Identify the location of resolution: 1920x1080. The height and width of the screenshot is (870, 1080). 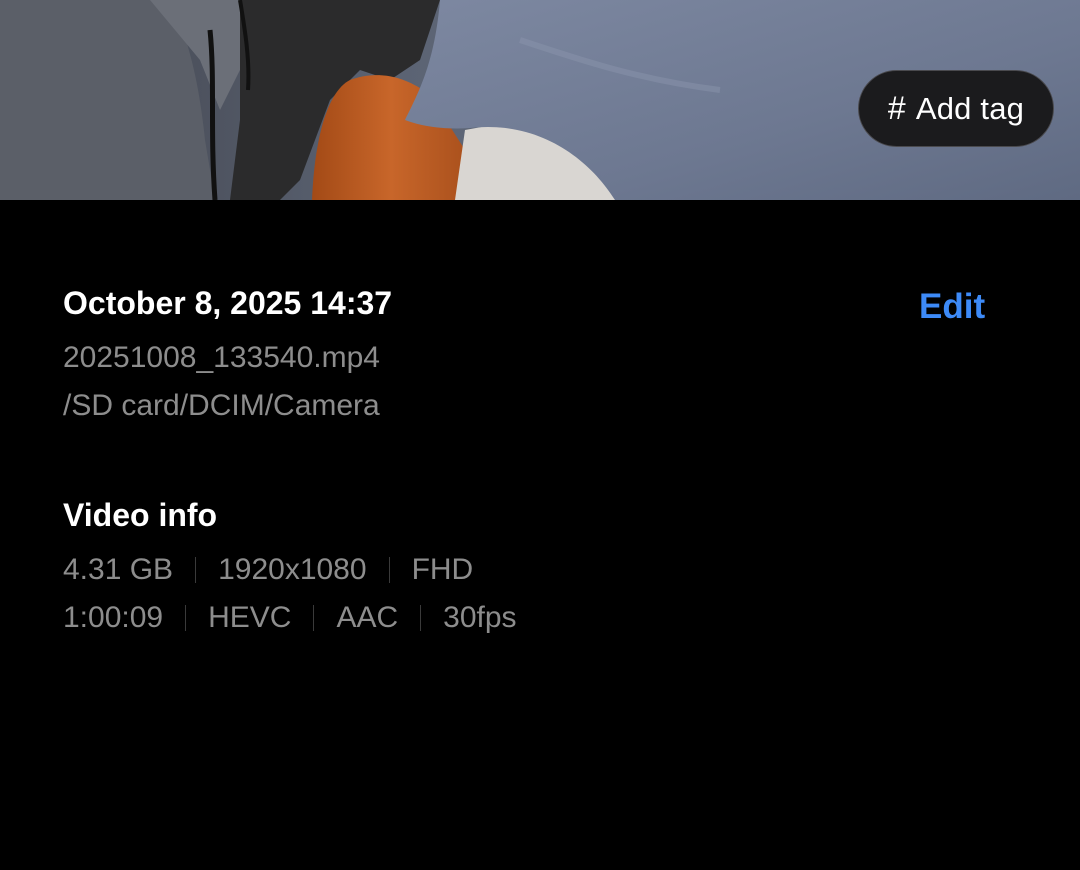
(292, 569).